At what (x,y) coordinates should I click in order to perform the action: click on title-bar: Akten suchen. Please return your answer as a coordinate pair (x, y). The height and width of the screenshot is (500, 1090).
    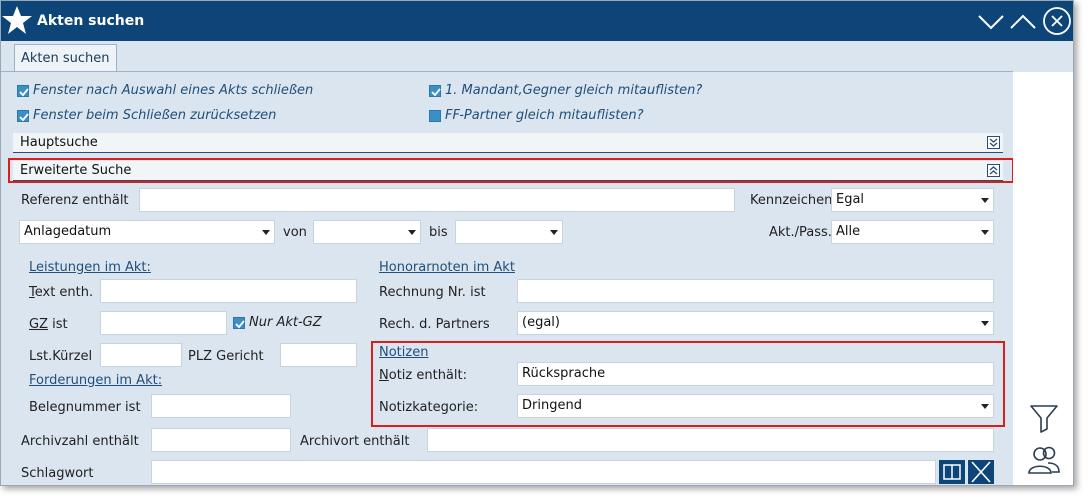
    Looking at the image, I should click on (537, 21).